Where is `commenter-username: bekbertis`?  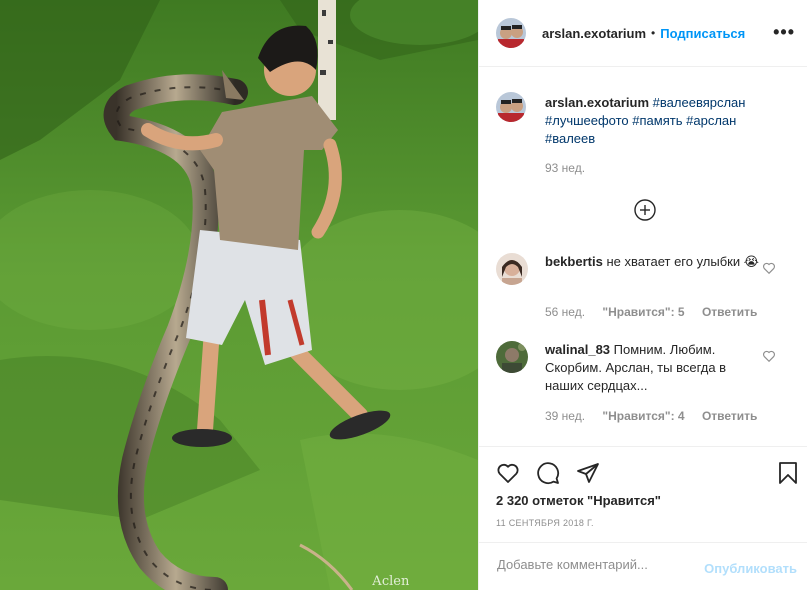 commenter-username: bekbertis is located at coordinates (574, 261).